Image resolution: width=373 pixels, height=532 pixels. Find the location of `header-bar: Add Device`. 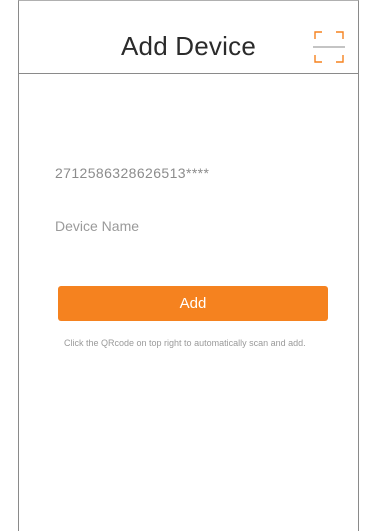

header-bar: Add Device is located at coordinates (188, 37).